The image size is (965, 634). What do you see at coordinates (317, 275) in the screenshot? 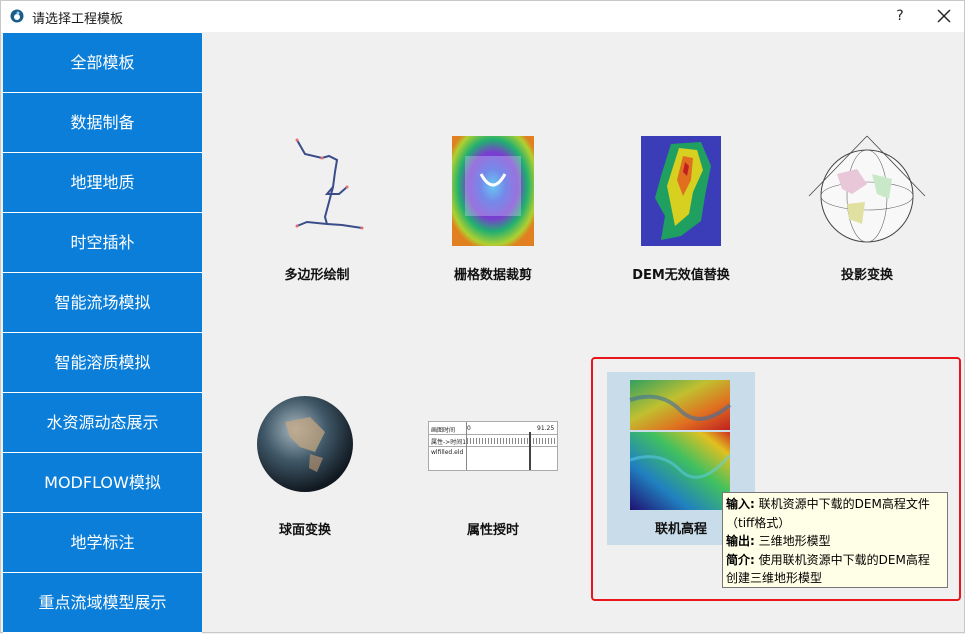
I see `template-label: 多边形绘制` at bounding box center [317, 275].